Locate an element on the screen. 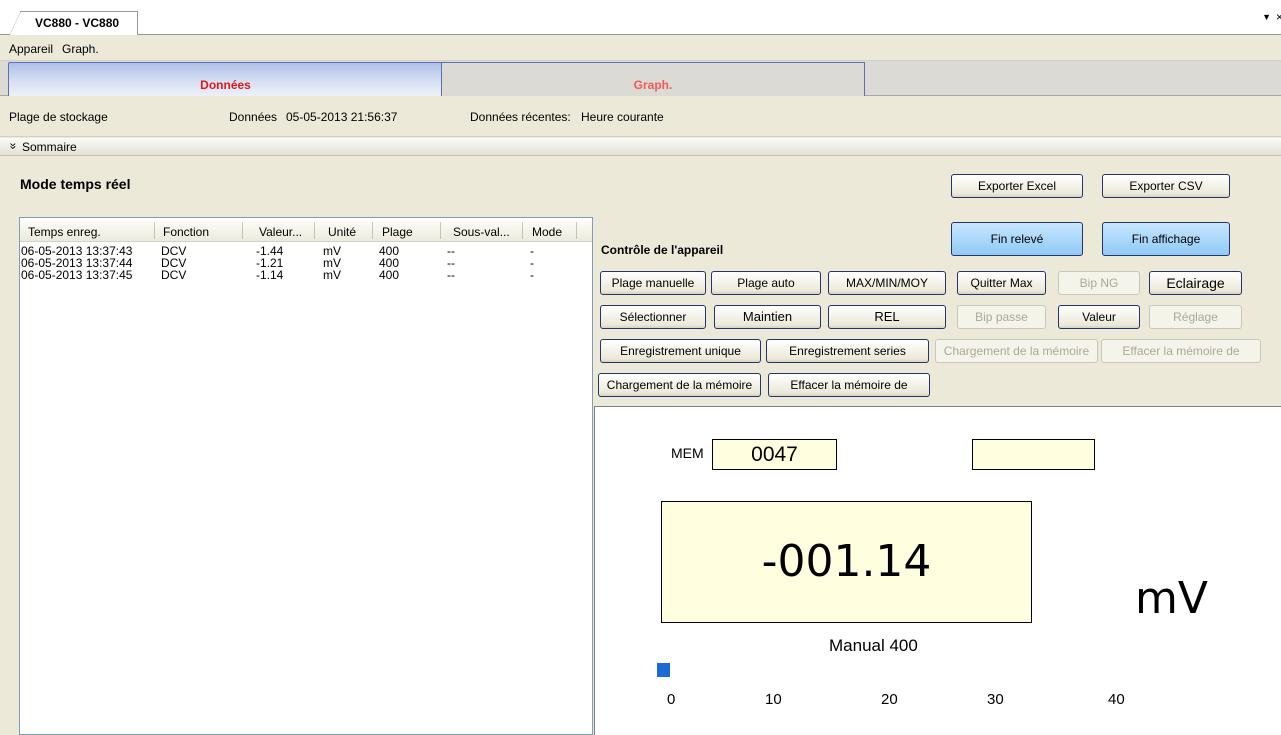  beep-ng-button: Bip NG is located at coordinates (1099, 283).